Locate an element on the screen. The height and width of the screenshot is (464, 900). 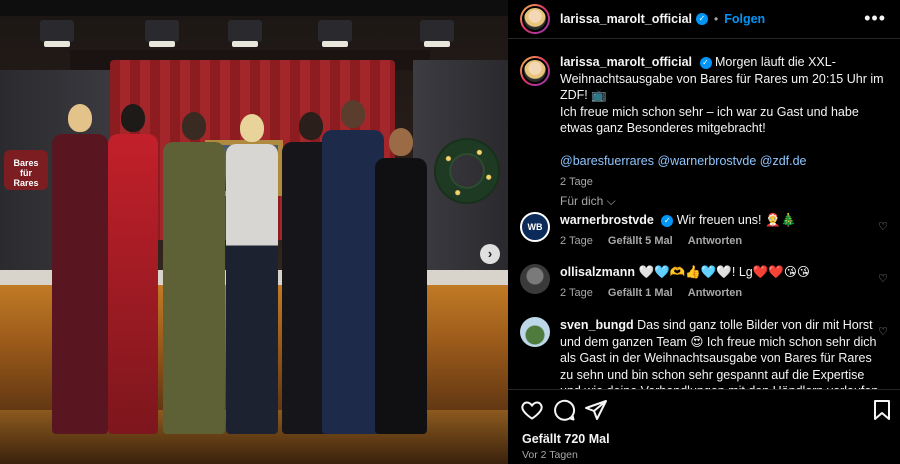
caption-mentions: @baresfuerrares @warnerbrostvde @zdf.de is located at coordinates (683, 161).